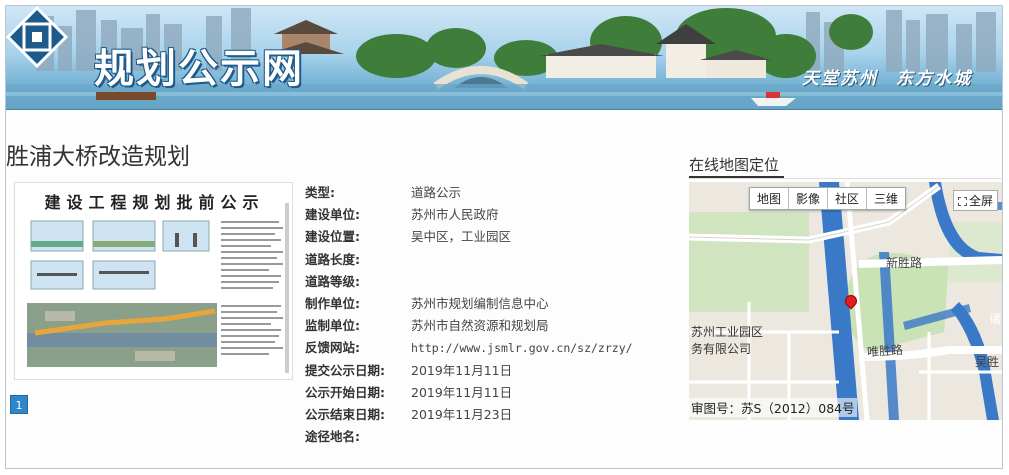  Describe the element at coordinates (495, 193) in the screenshot. I see `info-row-type: 类型: 道路公示` at that location.